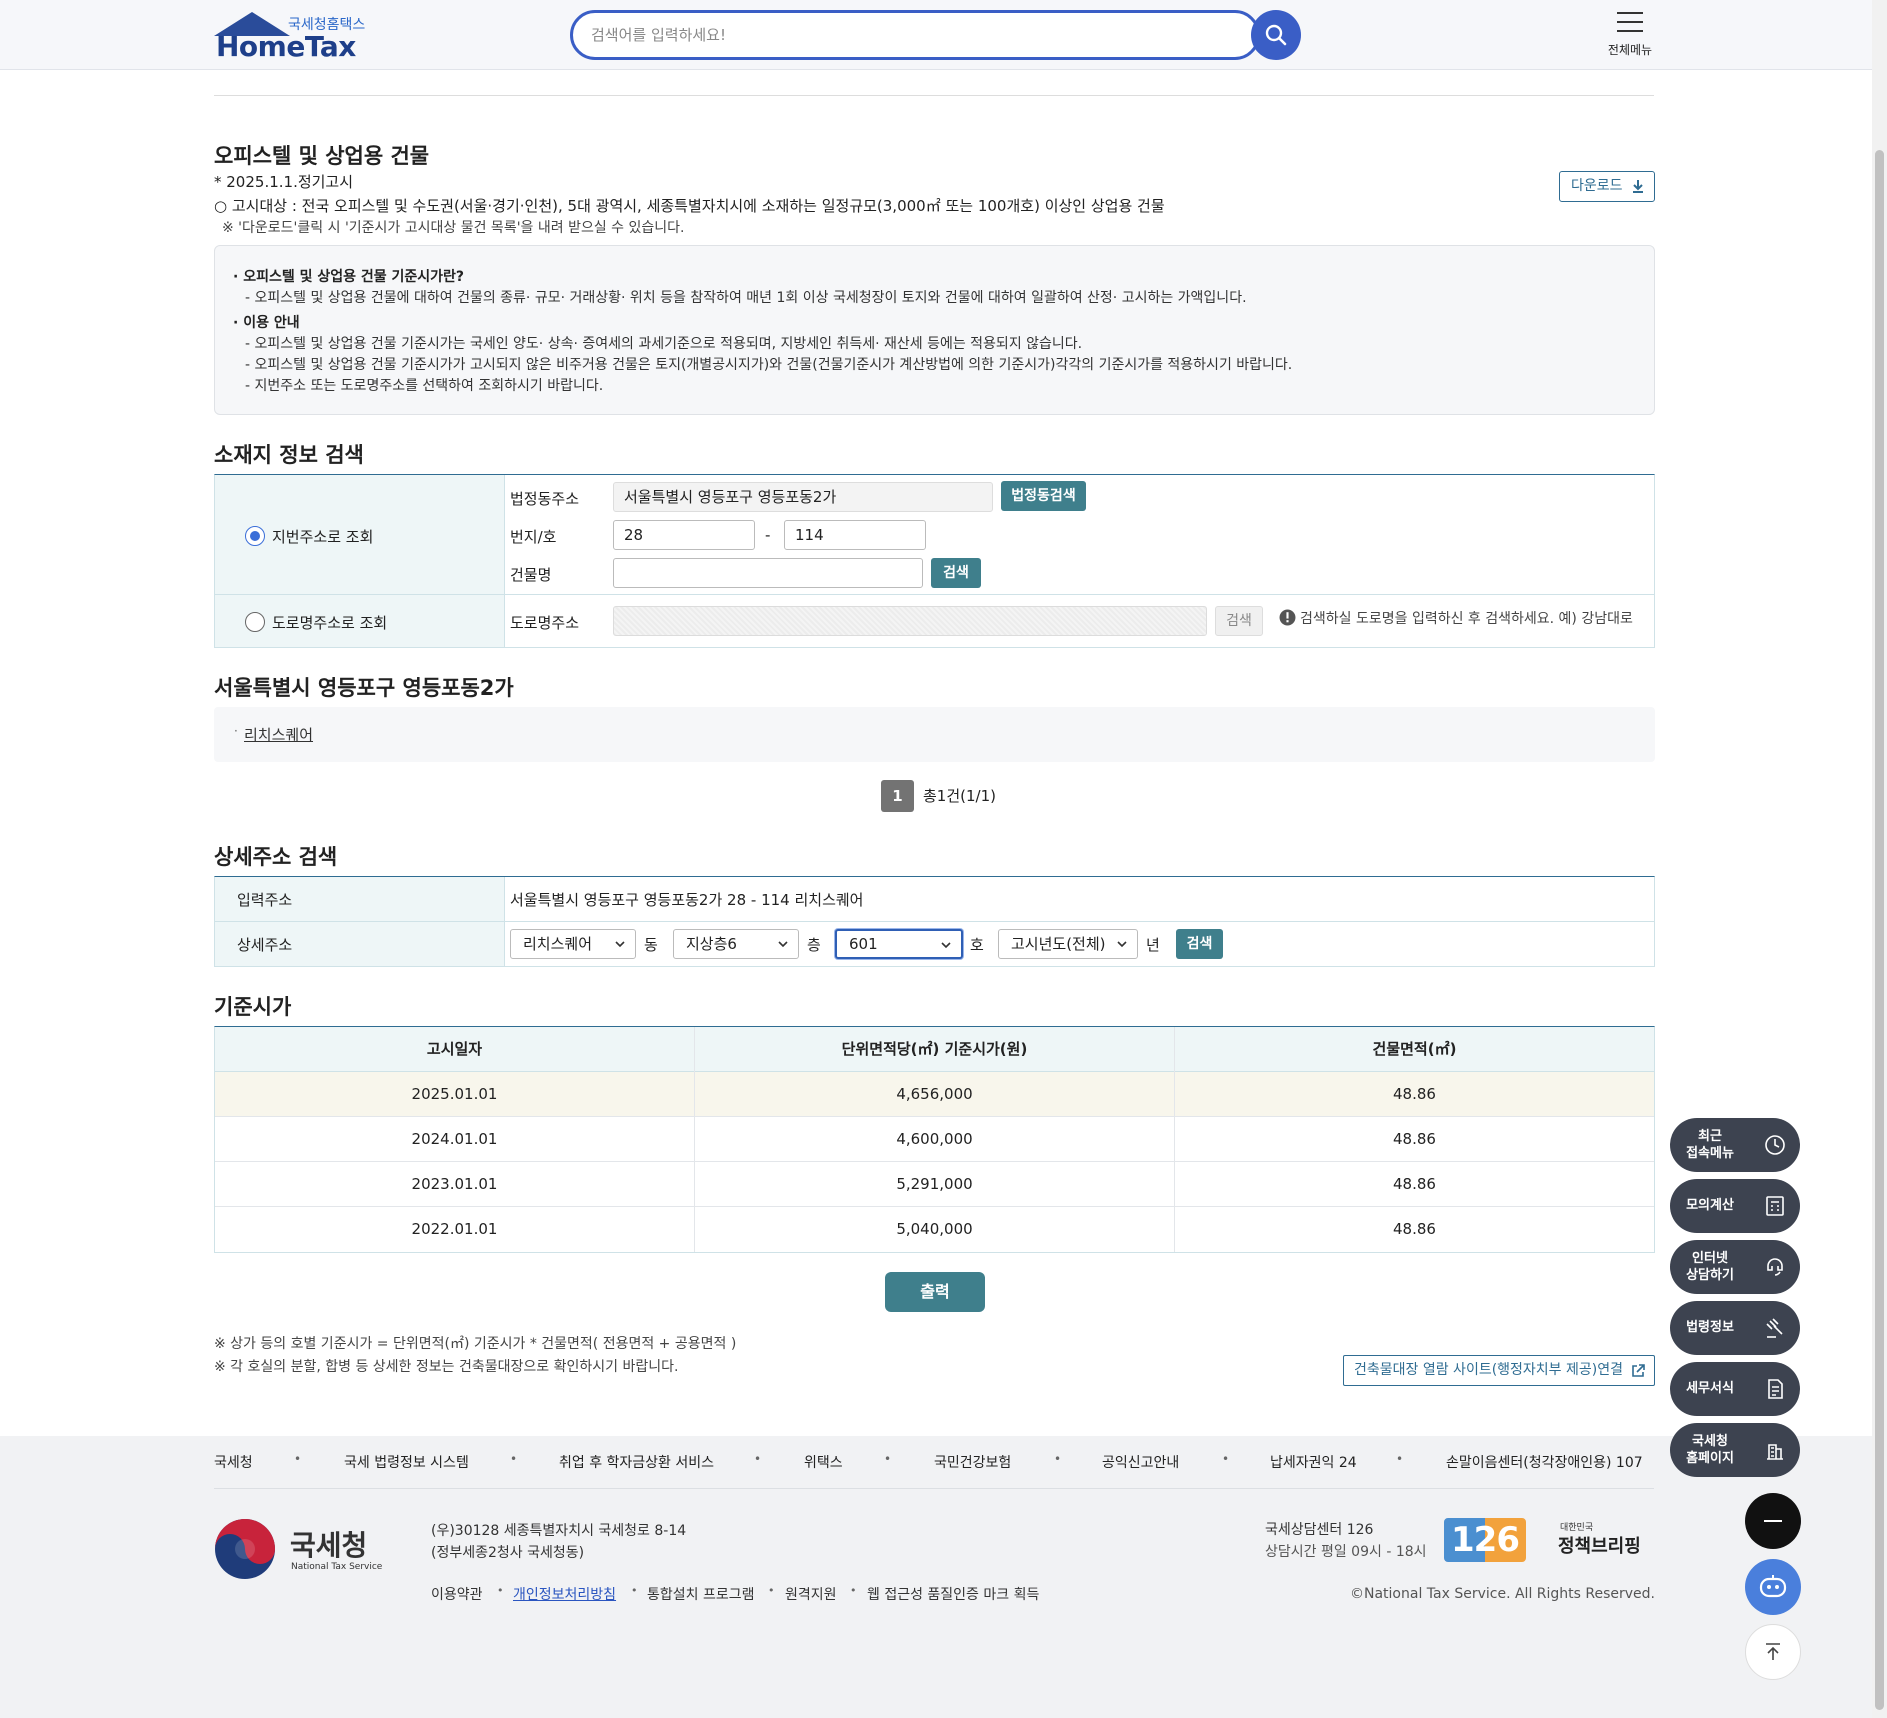 This screenshot has height=1718, width=1887. I want to click on chatbot-icon, so click(1773, 1586).